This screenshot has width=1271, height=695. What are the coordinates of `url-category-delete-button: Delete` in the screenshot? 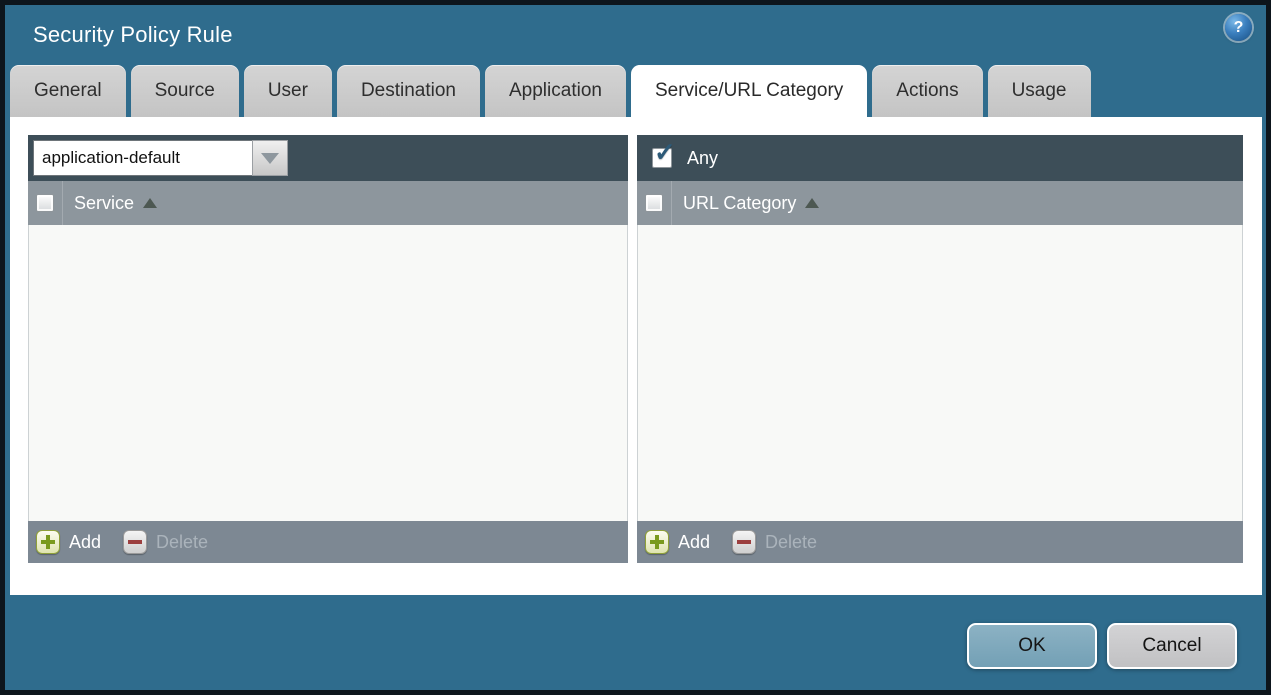 It's located at (774, 542).